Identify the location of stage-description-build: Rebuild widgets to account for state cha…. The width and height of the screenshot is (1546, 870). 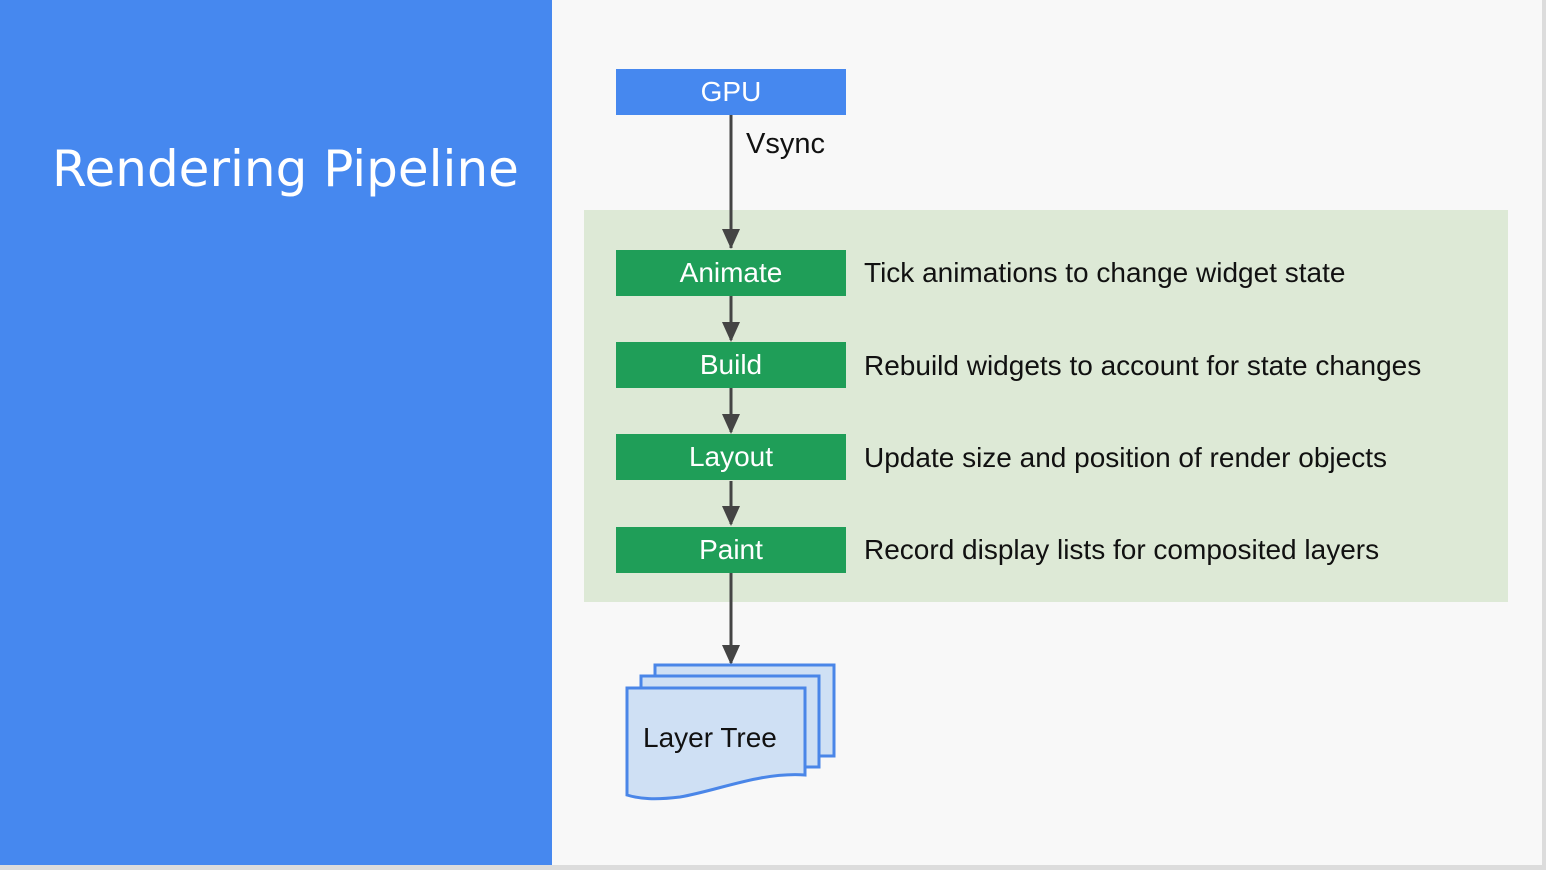
(1143, 365).